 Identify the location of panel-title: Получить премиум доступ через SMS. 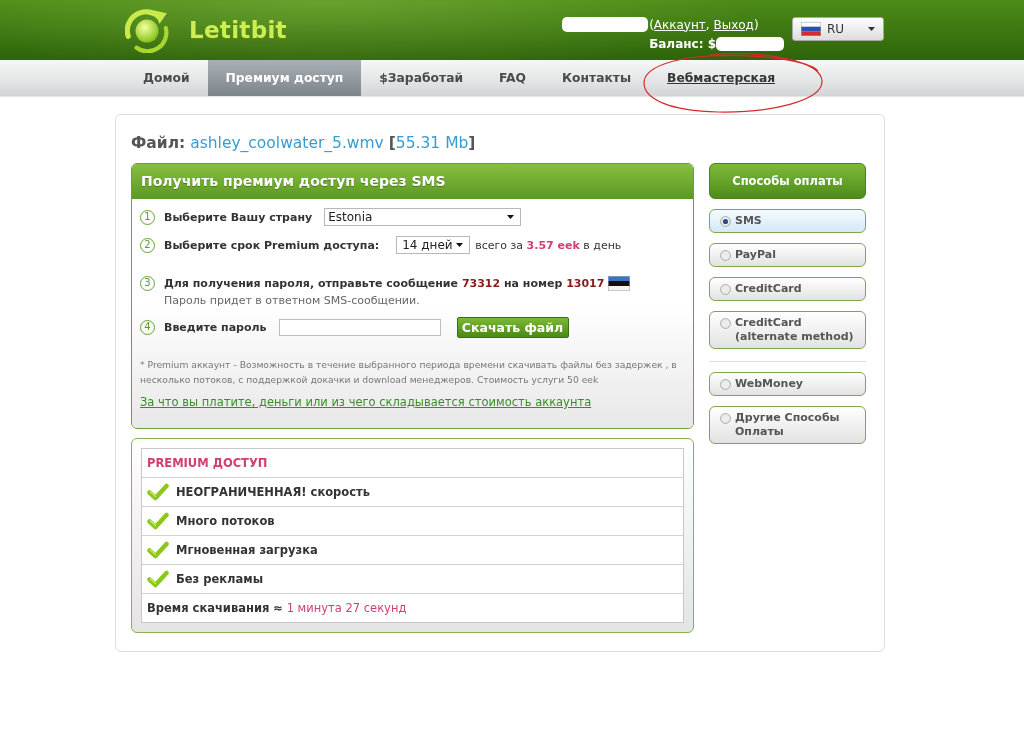
(412, 181).